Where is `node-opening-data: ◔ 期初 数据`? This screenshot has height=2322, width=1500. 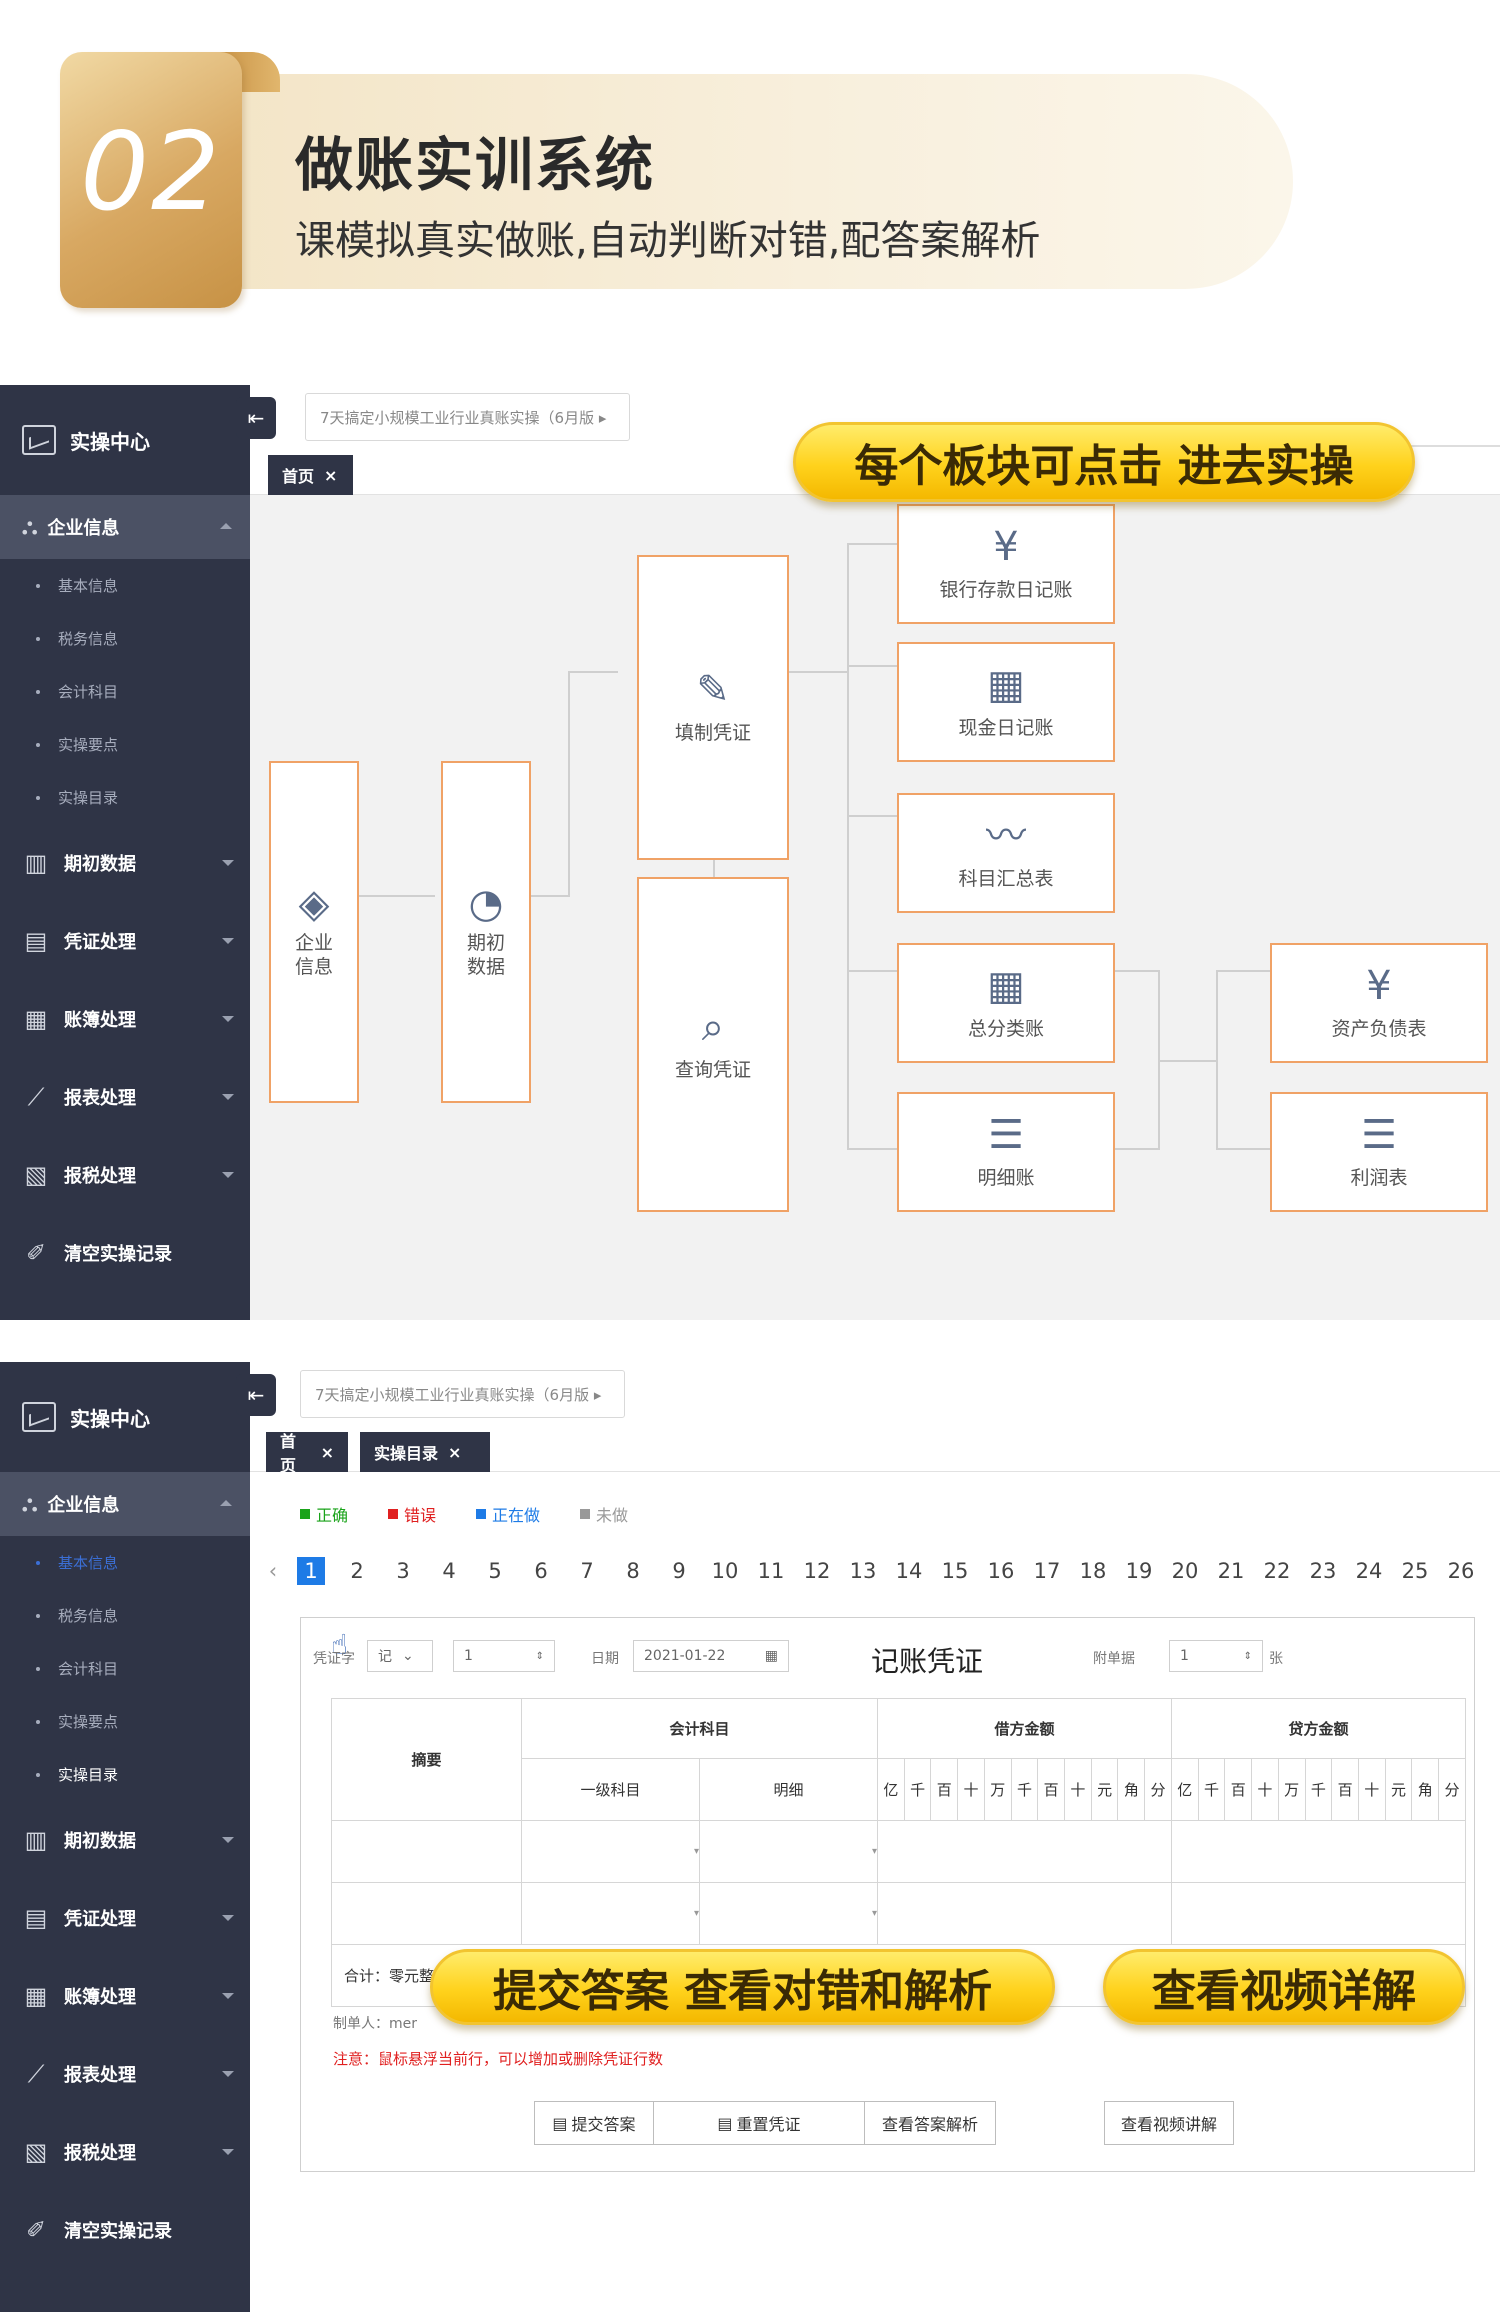
node-opening-data: ◔ 期初 数据 is located at coordinates (486, 932).